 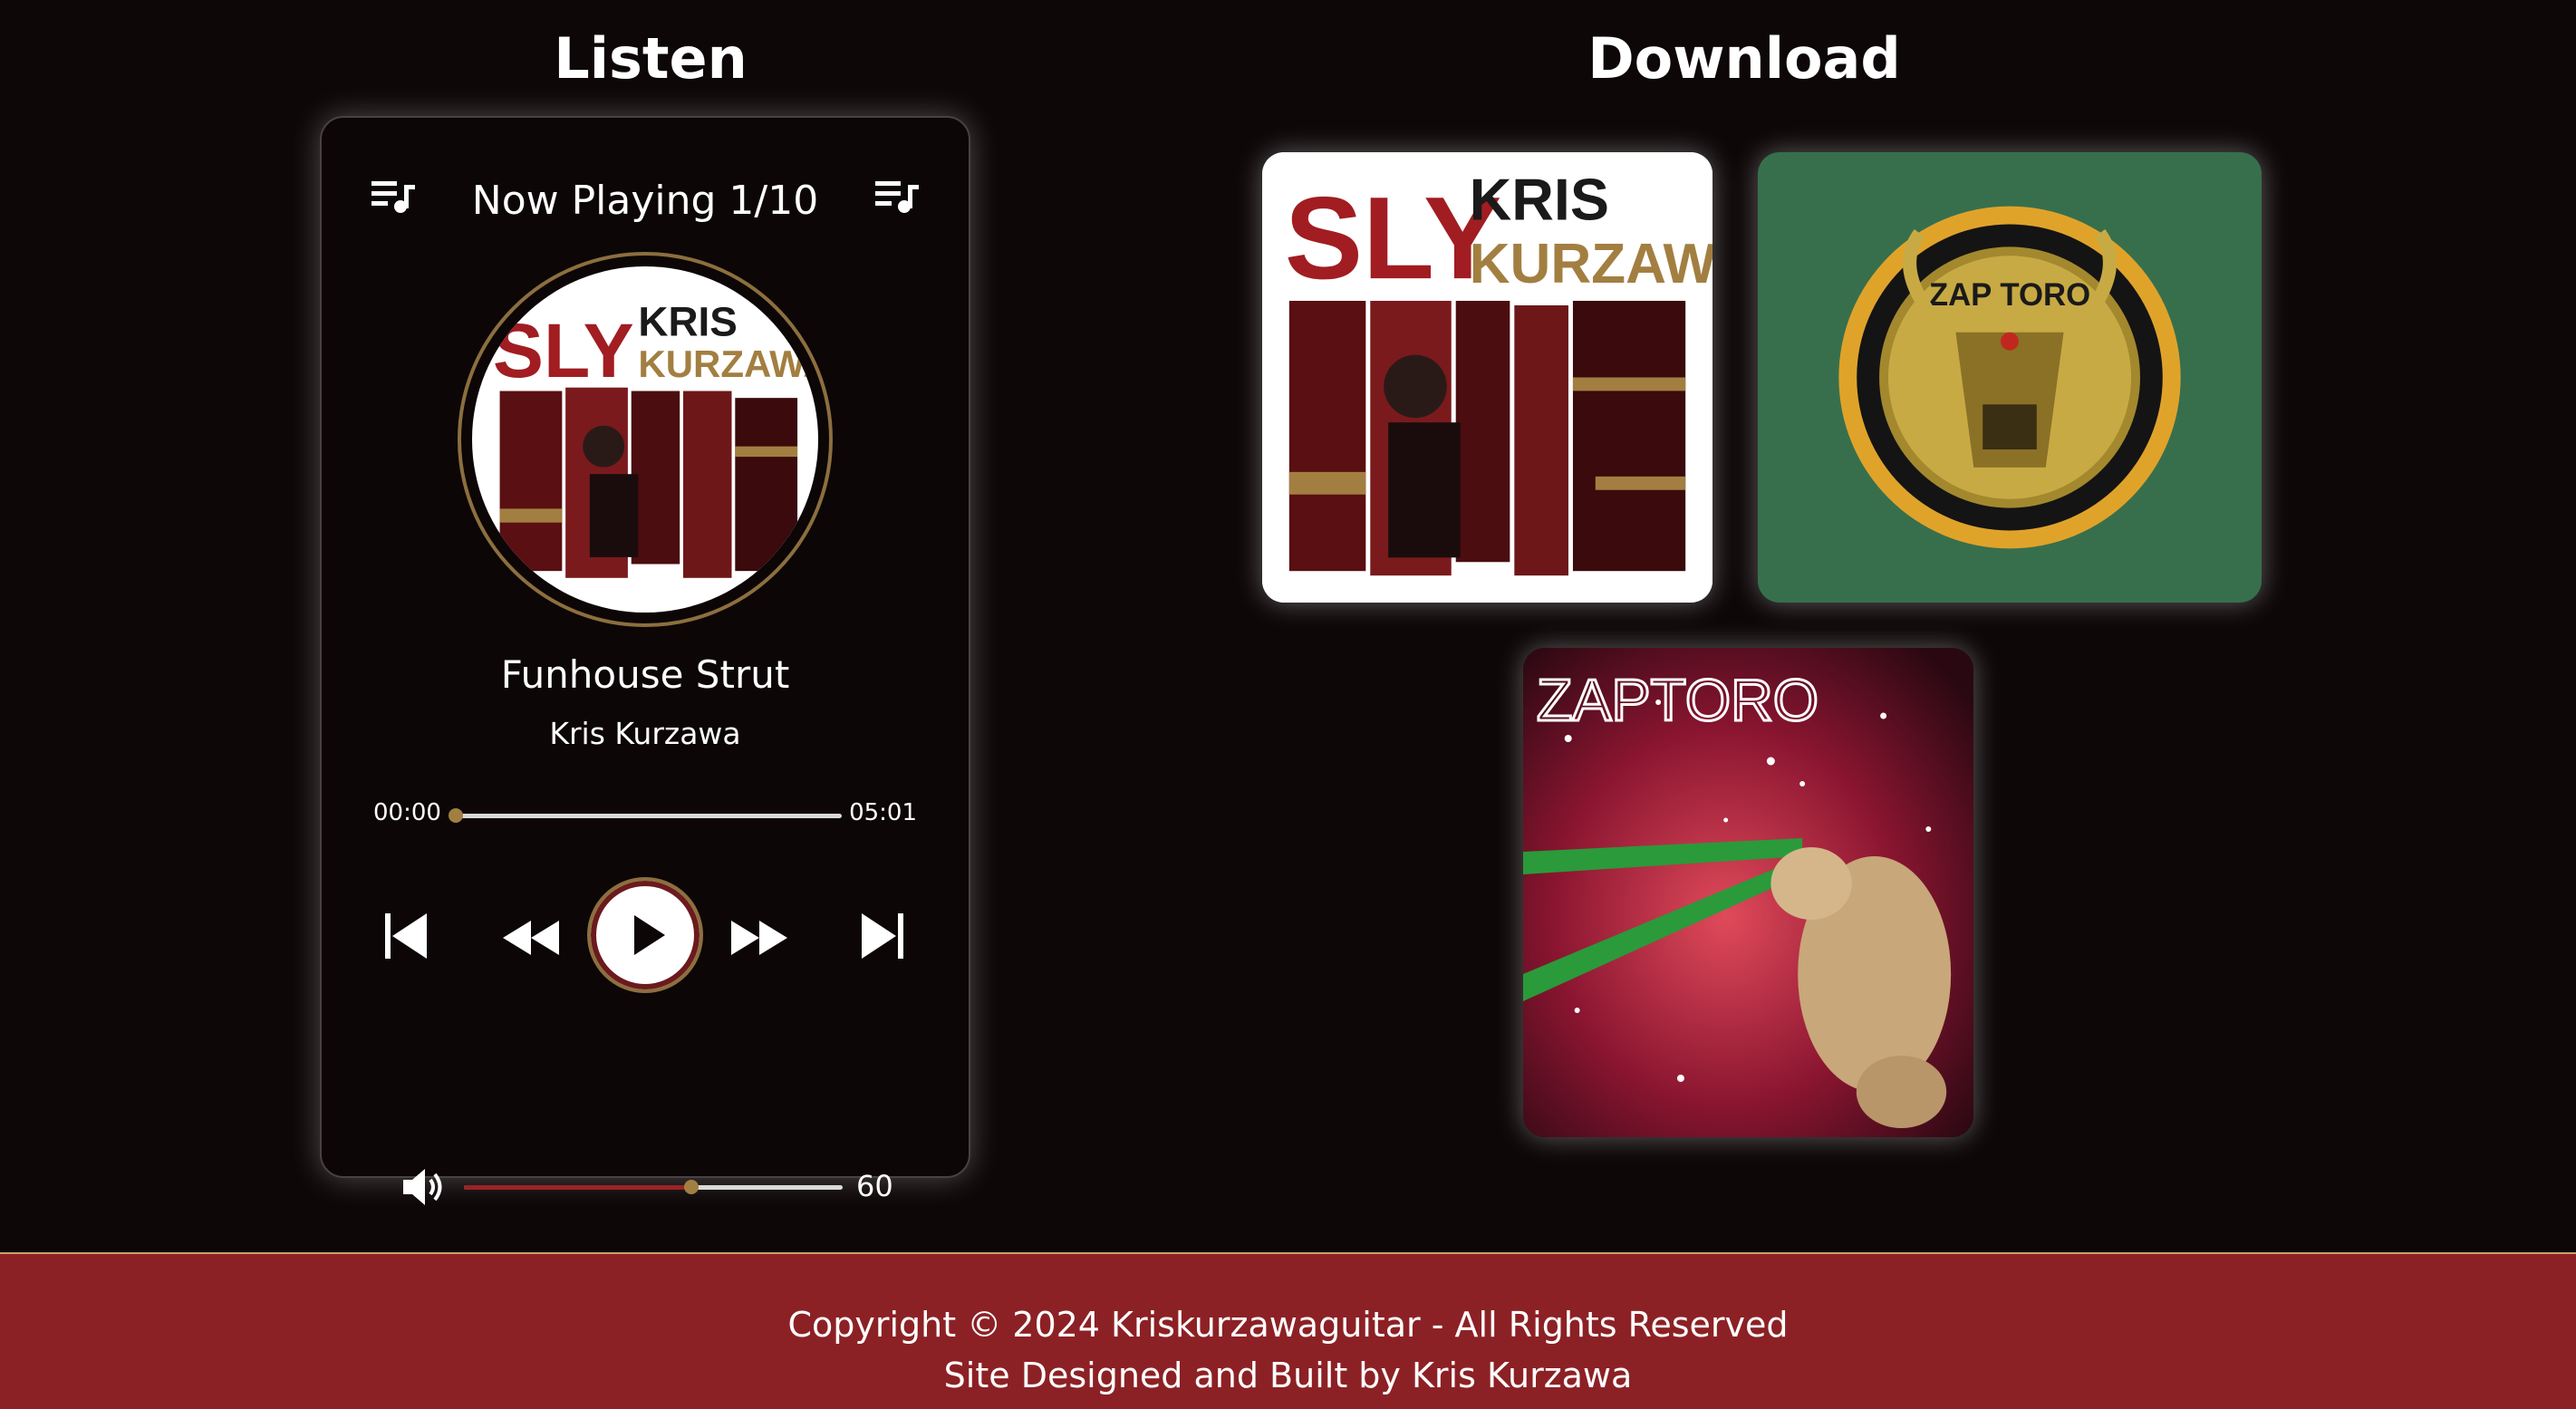 I want to click on cover-kurzawa-text: KURZAWA, so click(x=728, y=364).